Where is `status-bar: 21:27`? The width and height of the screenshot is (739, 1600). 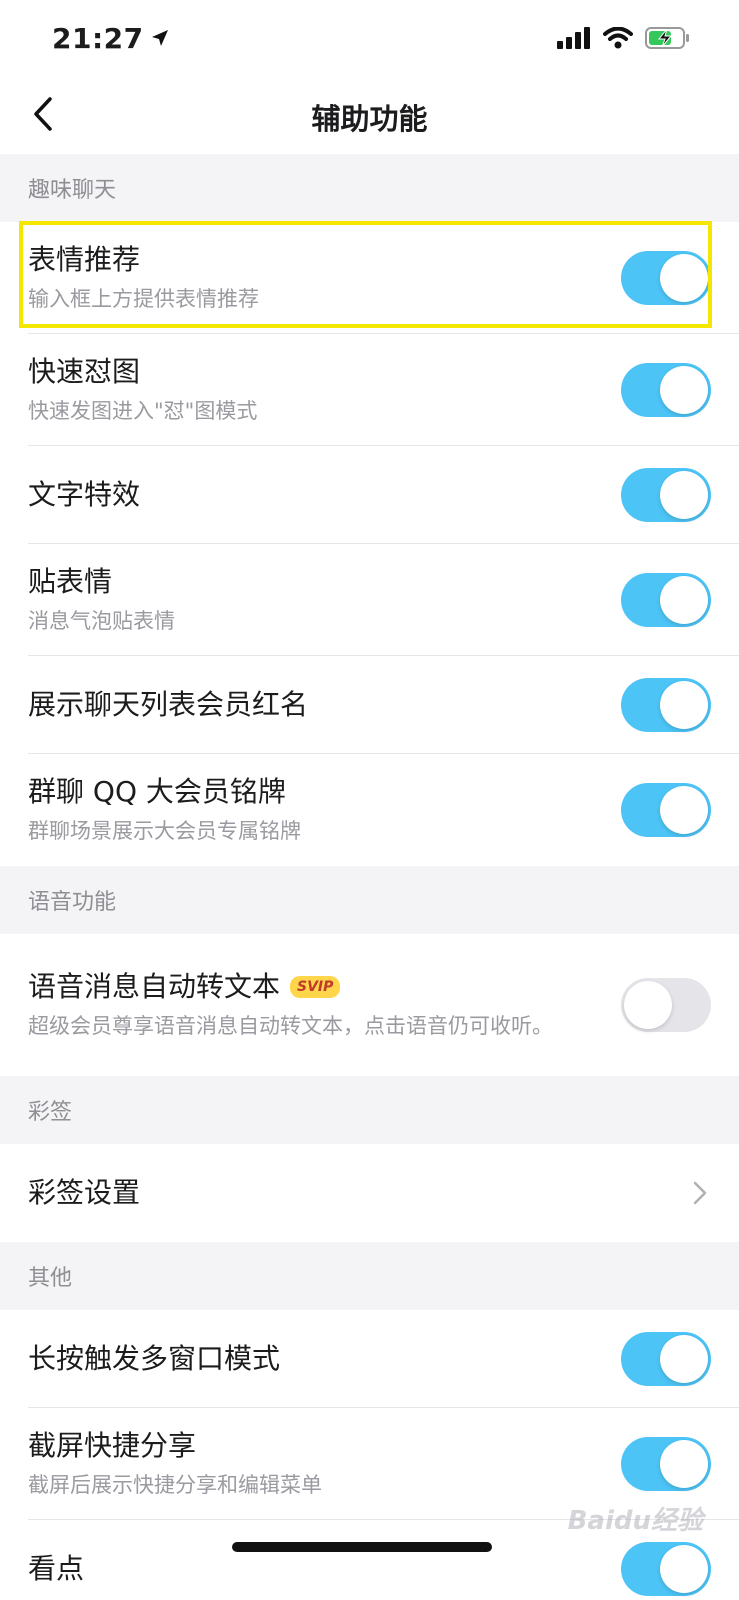 status-bar: 21:27 is located at coordinates (369, 40).